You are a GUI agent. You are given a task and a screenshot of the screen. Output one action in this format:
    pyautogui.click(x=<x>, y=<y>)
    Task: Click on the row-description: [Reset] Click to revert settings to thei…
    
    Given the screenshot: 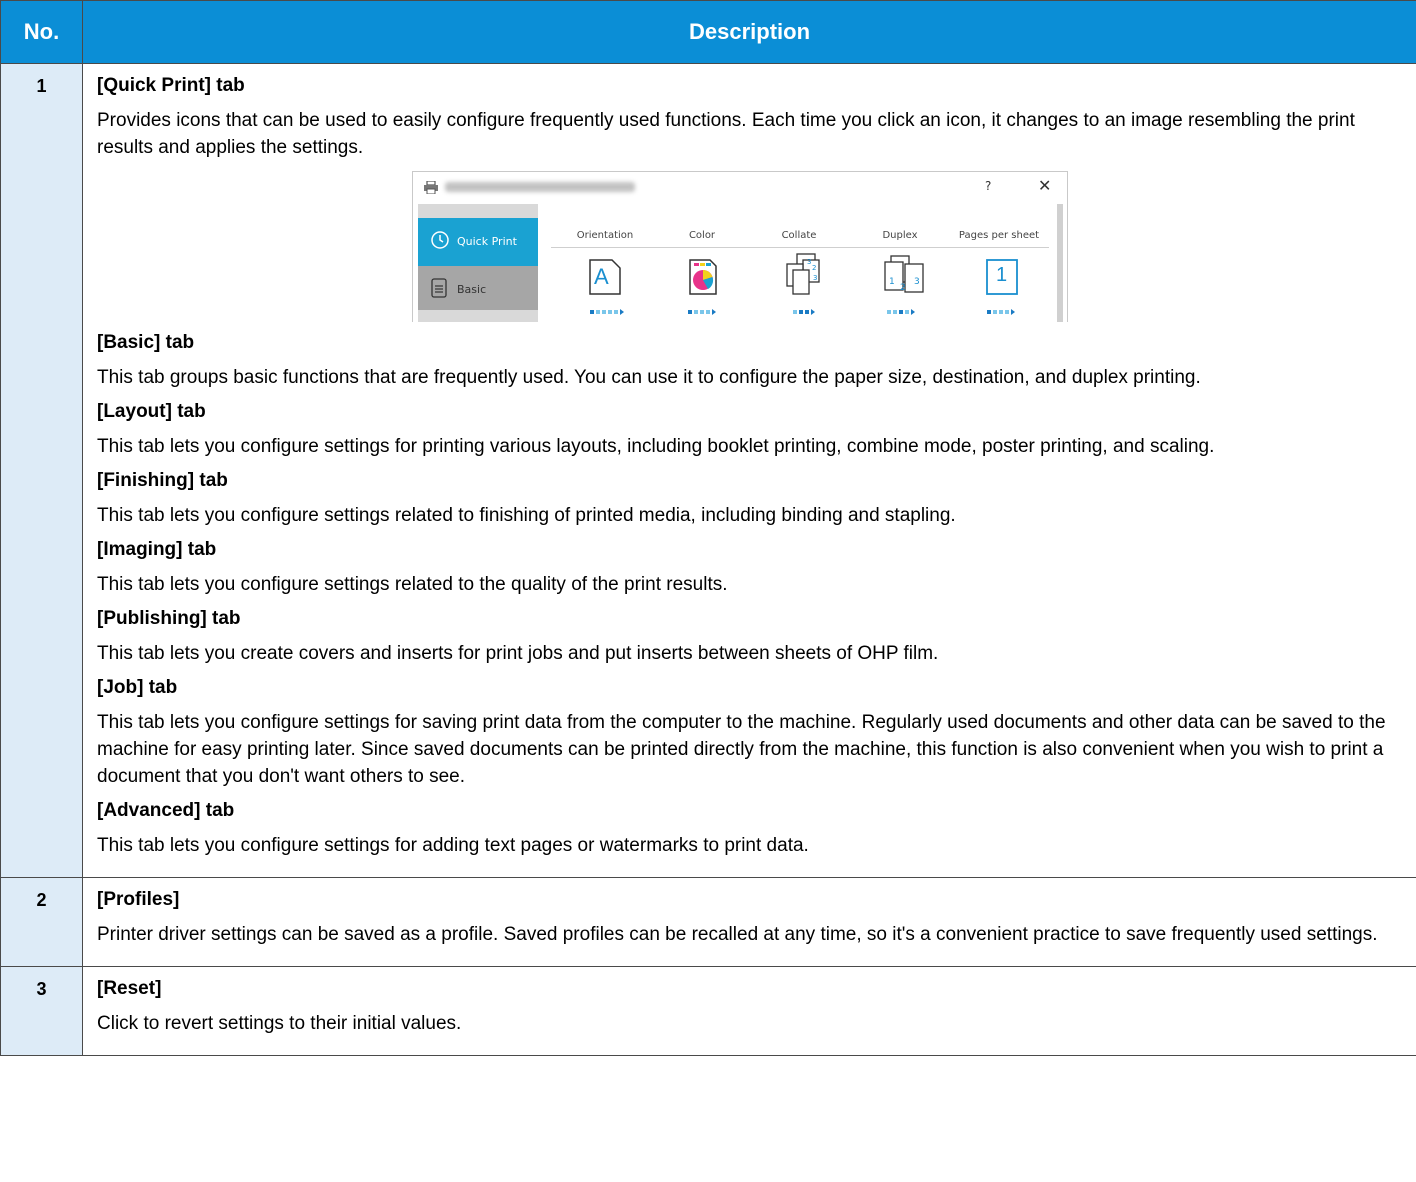 What is the action you would take?
    pyautogui.click(x=749, y=1011)
    